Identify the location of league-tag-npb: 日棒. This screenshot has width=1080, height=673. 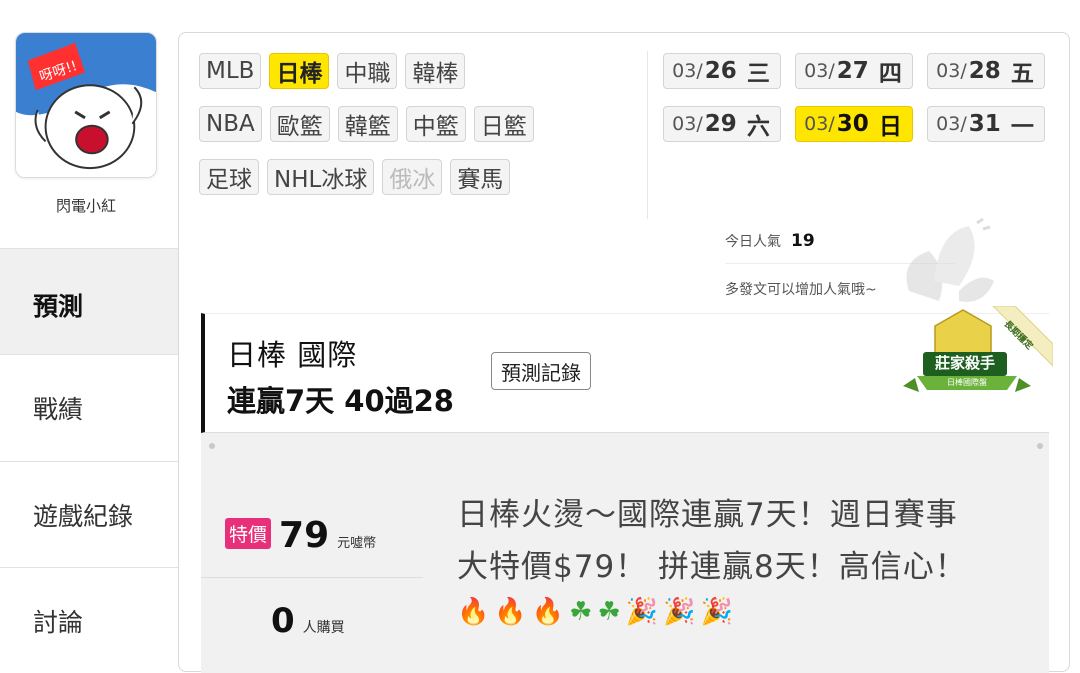
(299, 71).